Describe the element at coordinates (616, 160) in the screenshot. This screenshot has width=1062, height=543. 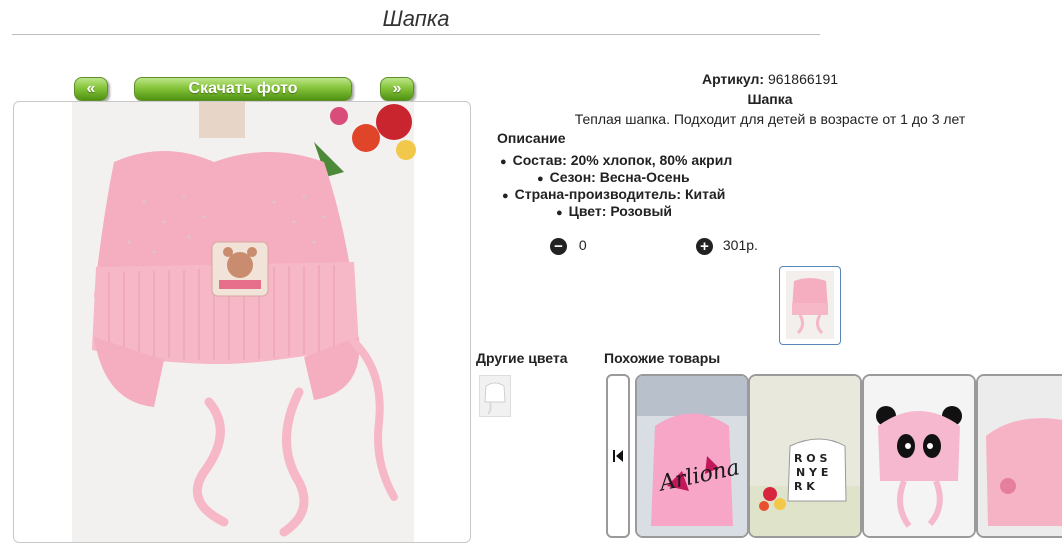
I see `feature-item: ● Состав: 20% хлопок, 80% акрил` at that location.